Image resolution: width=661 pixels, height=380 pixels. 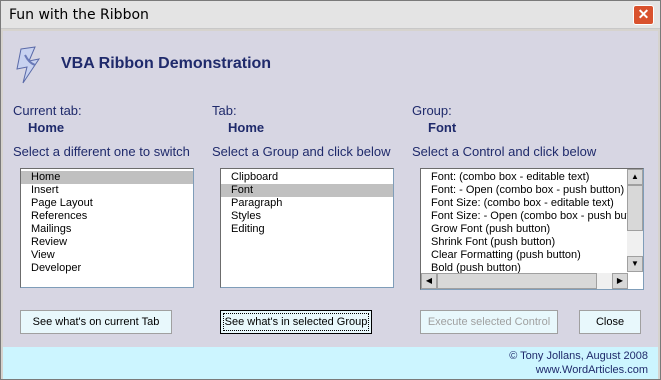 What do you see at coordinates (46, 127) in the screenshot?
I see `current-tab-value: Home` at bounding box center [46, 127].